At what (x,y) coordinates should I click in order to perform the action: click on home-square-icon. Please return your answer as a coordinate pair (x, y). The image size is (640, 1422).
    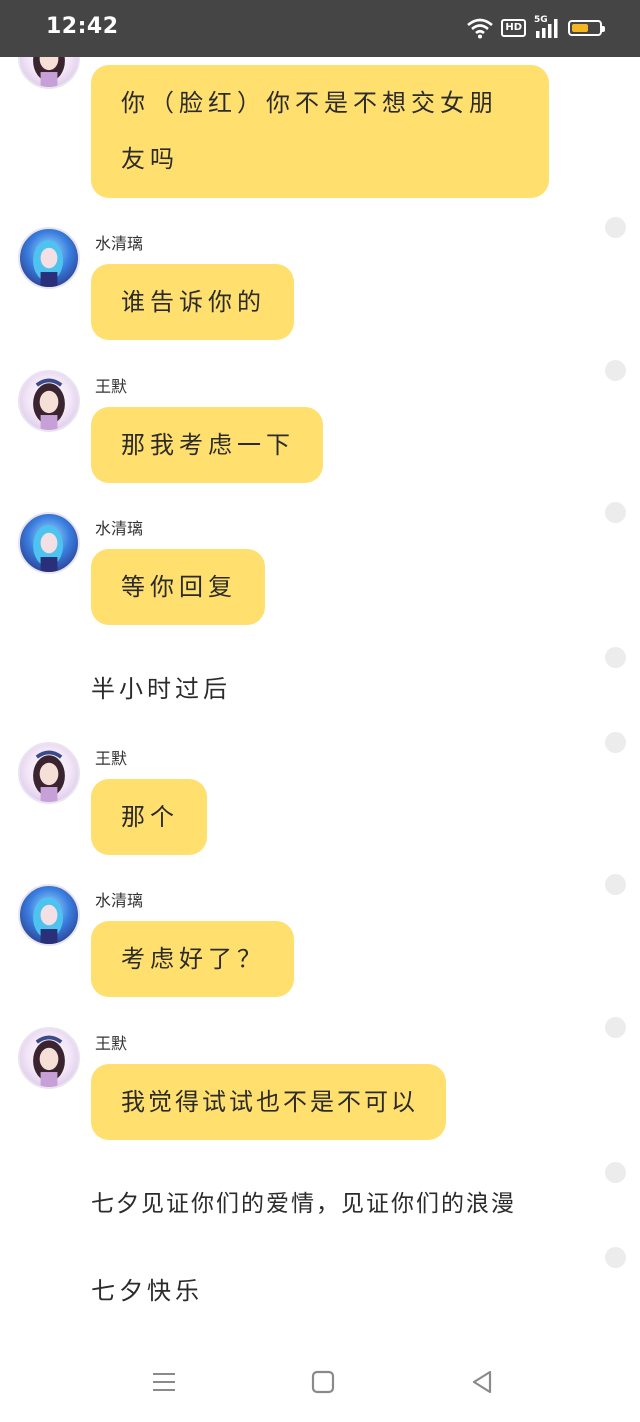
    Looking at the image, I should click on (323, 1382).